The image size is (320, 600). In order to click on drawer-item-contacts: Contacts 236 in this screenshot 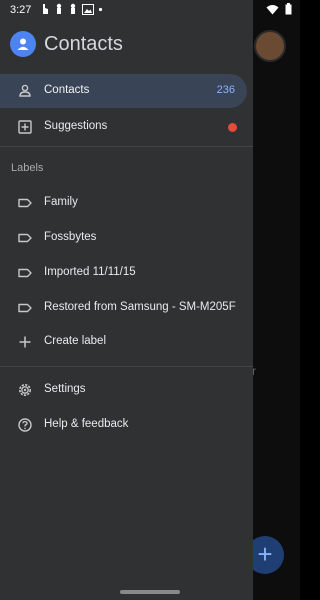, I will do `click(123, 91)`.